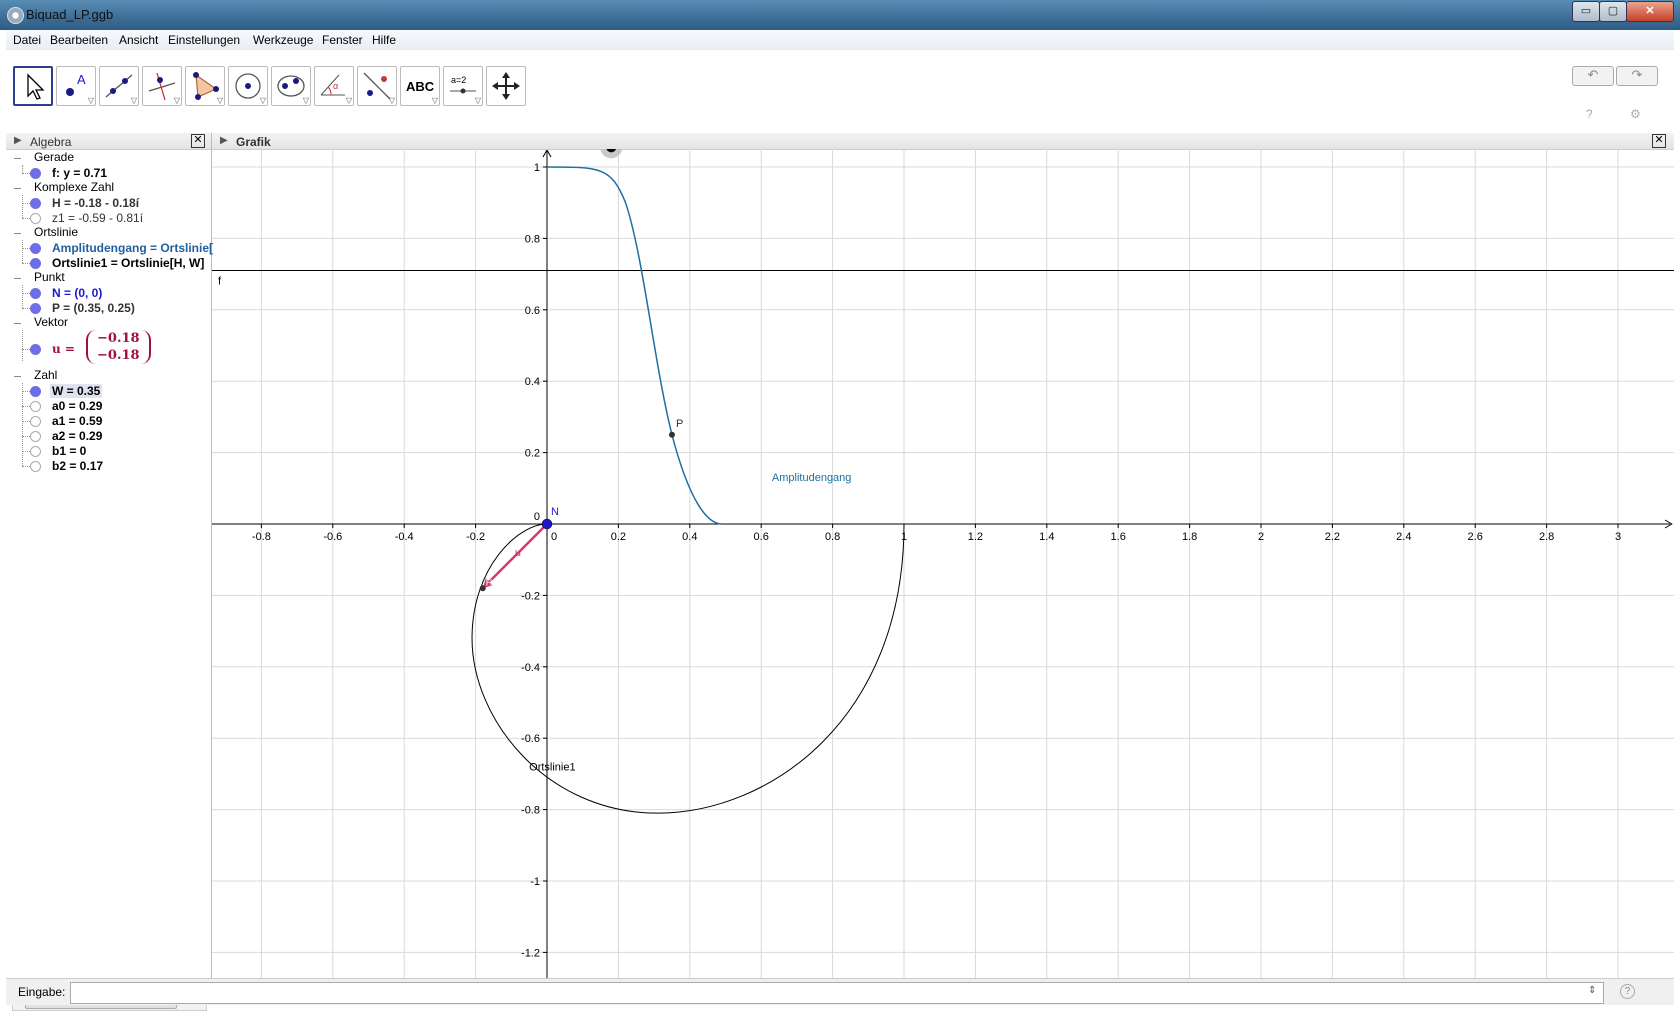 Image resolution: width=1680 pixels, height=1011 pixels. Describe the element at coordinates (79, 173) in the screenshot. I see `algebra-object: f: y = 0.71` at that location.